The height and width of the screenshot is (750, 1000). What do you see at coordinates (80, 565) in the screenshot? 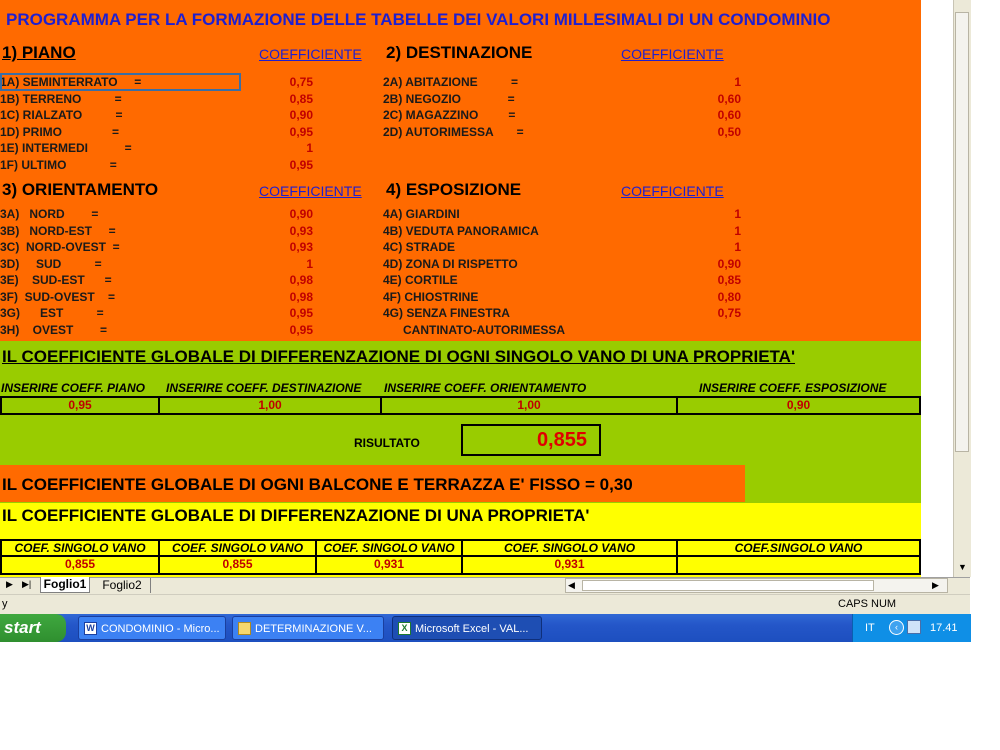
I see `value-singolo-vano-1: 0,855` at bounding box center [80, 565].